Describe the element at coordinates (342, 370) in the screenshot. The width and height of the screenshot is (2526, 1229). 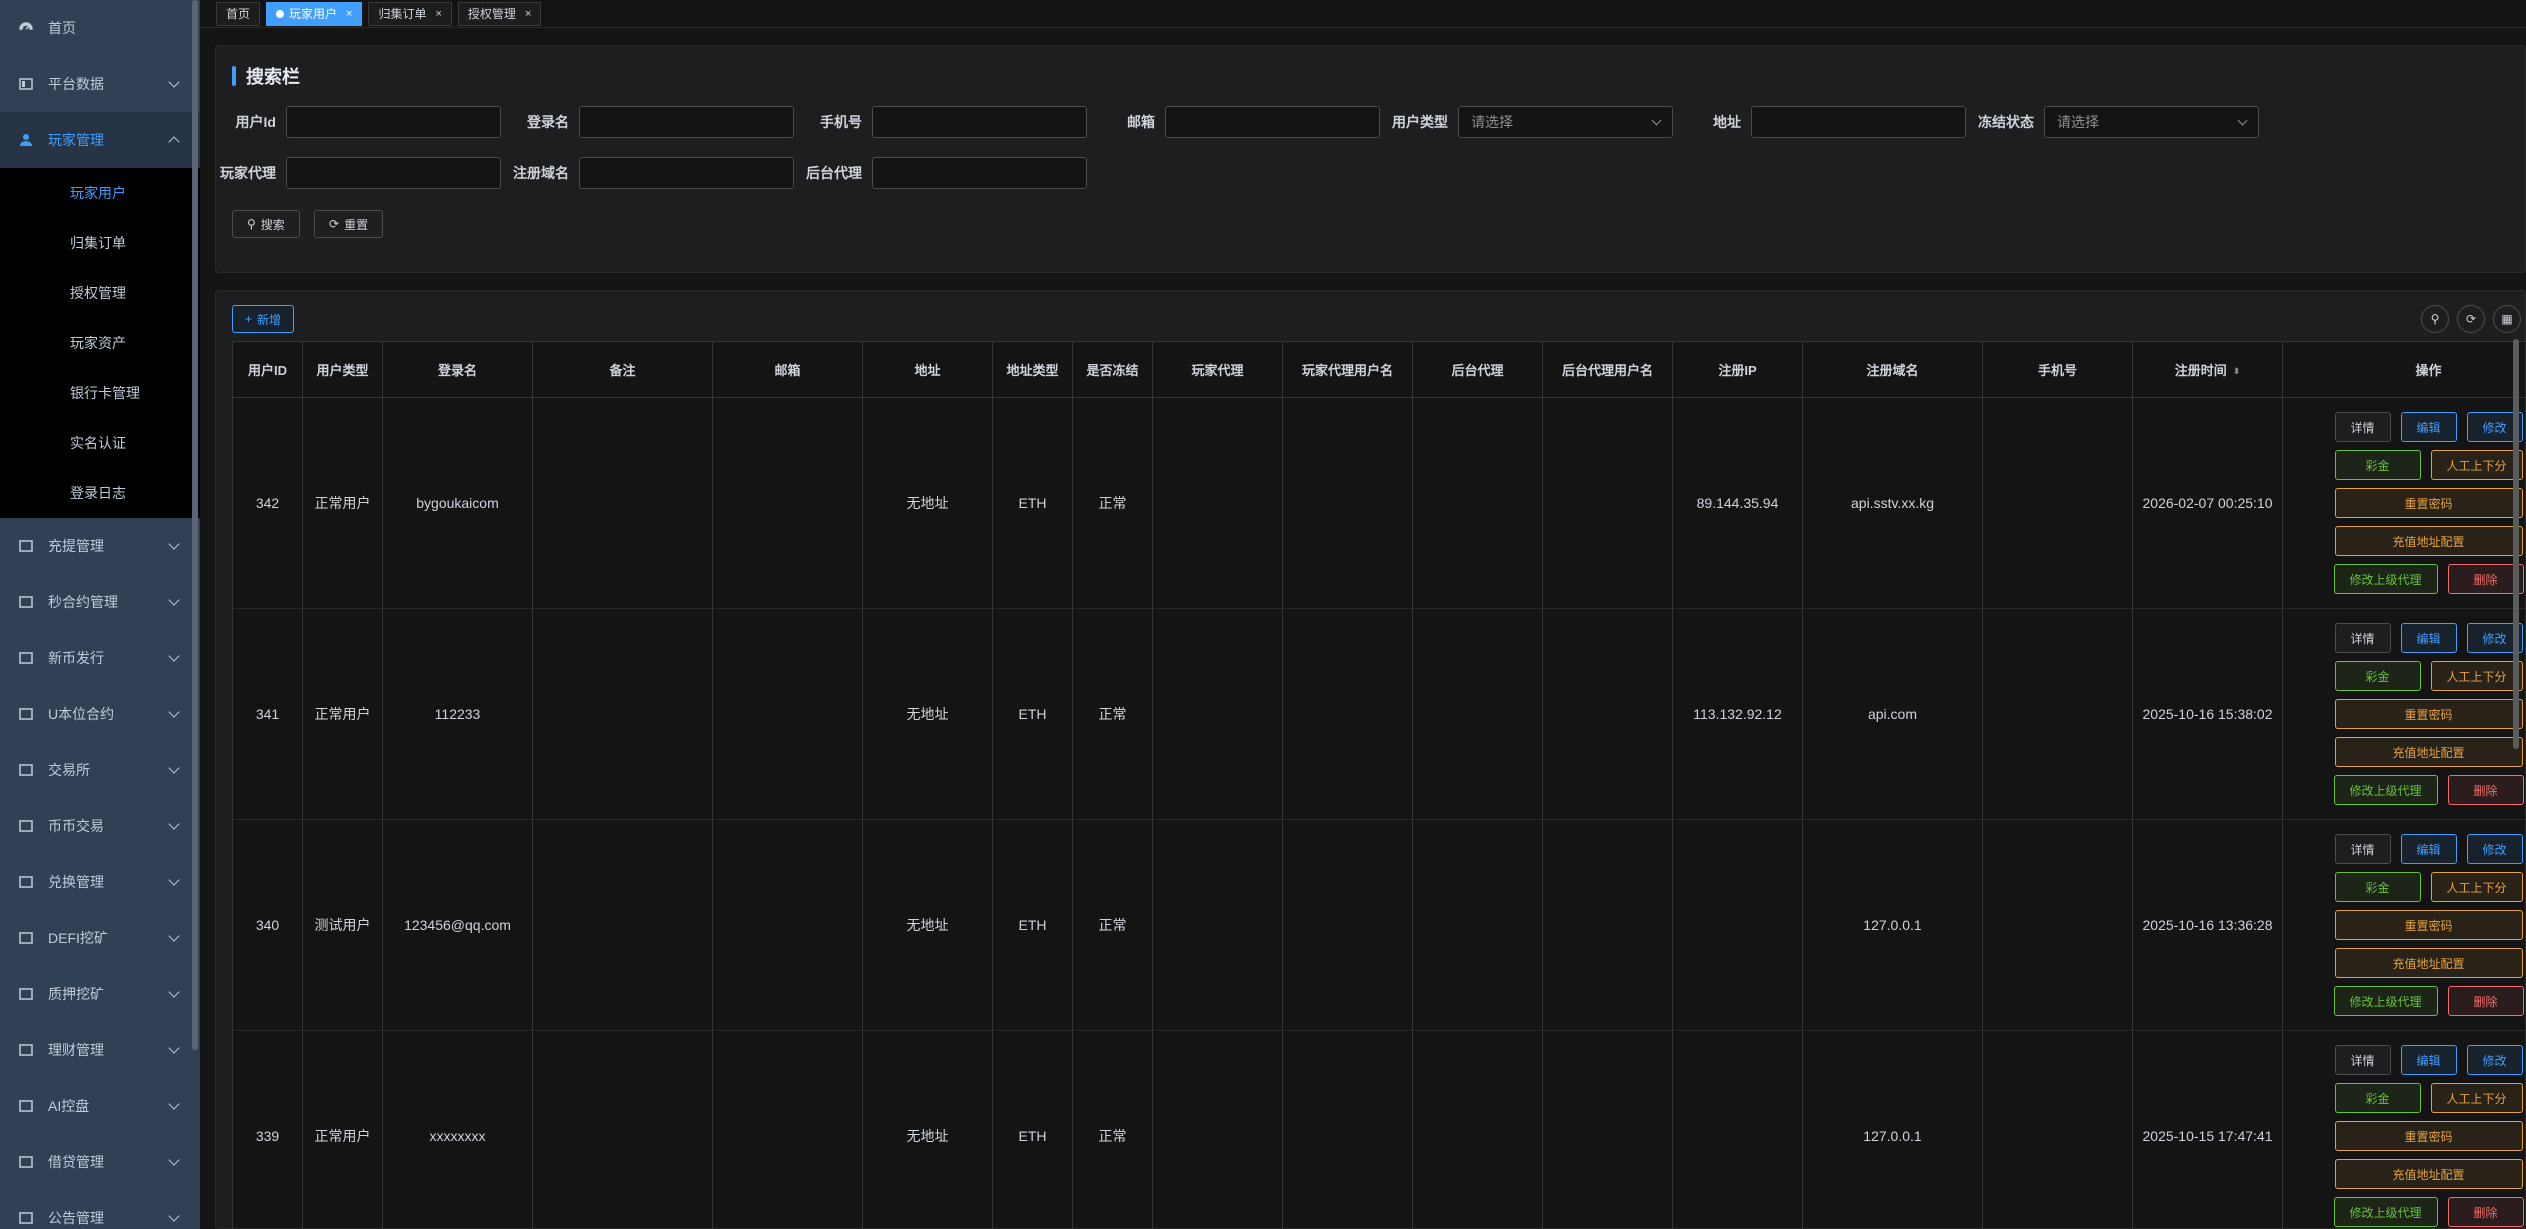
I see `column-header-label: 用户类型` at that location.